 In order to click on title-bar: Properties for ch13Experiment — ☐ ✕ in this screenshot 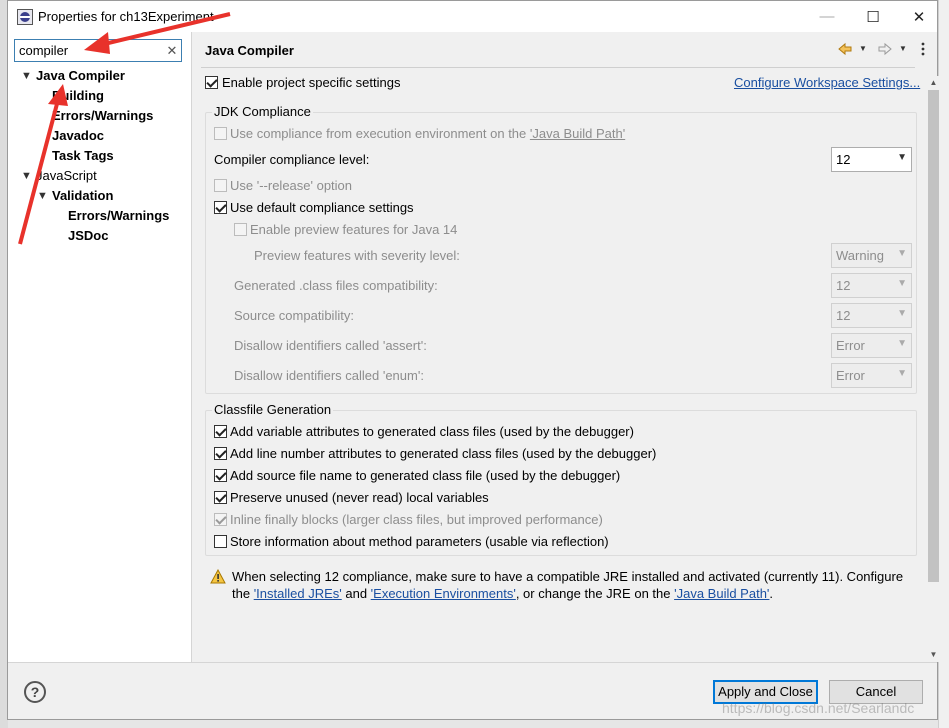, I will do `click(472, 16)`.